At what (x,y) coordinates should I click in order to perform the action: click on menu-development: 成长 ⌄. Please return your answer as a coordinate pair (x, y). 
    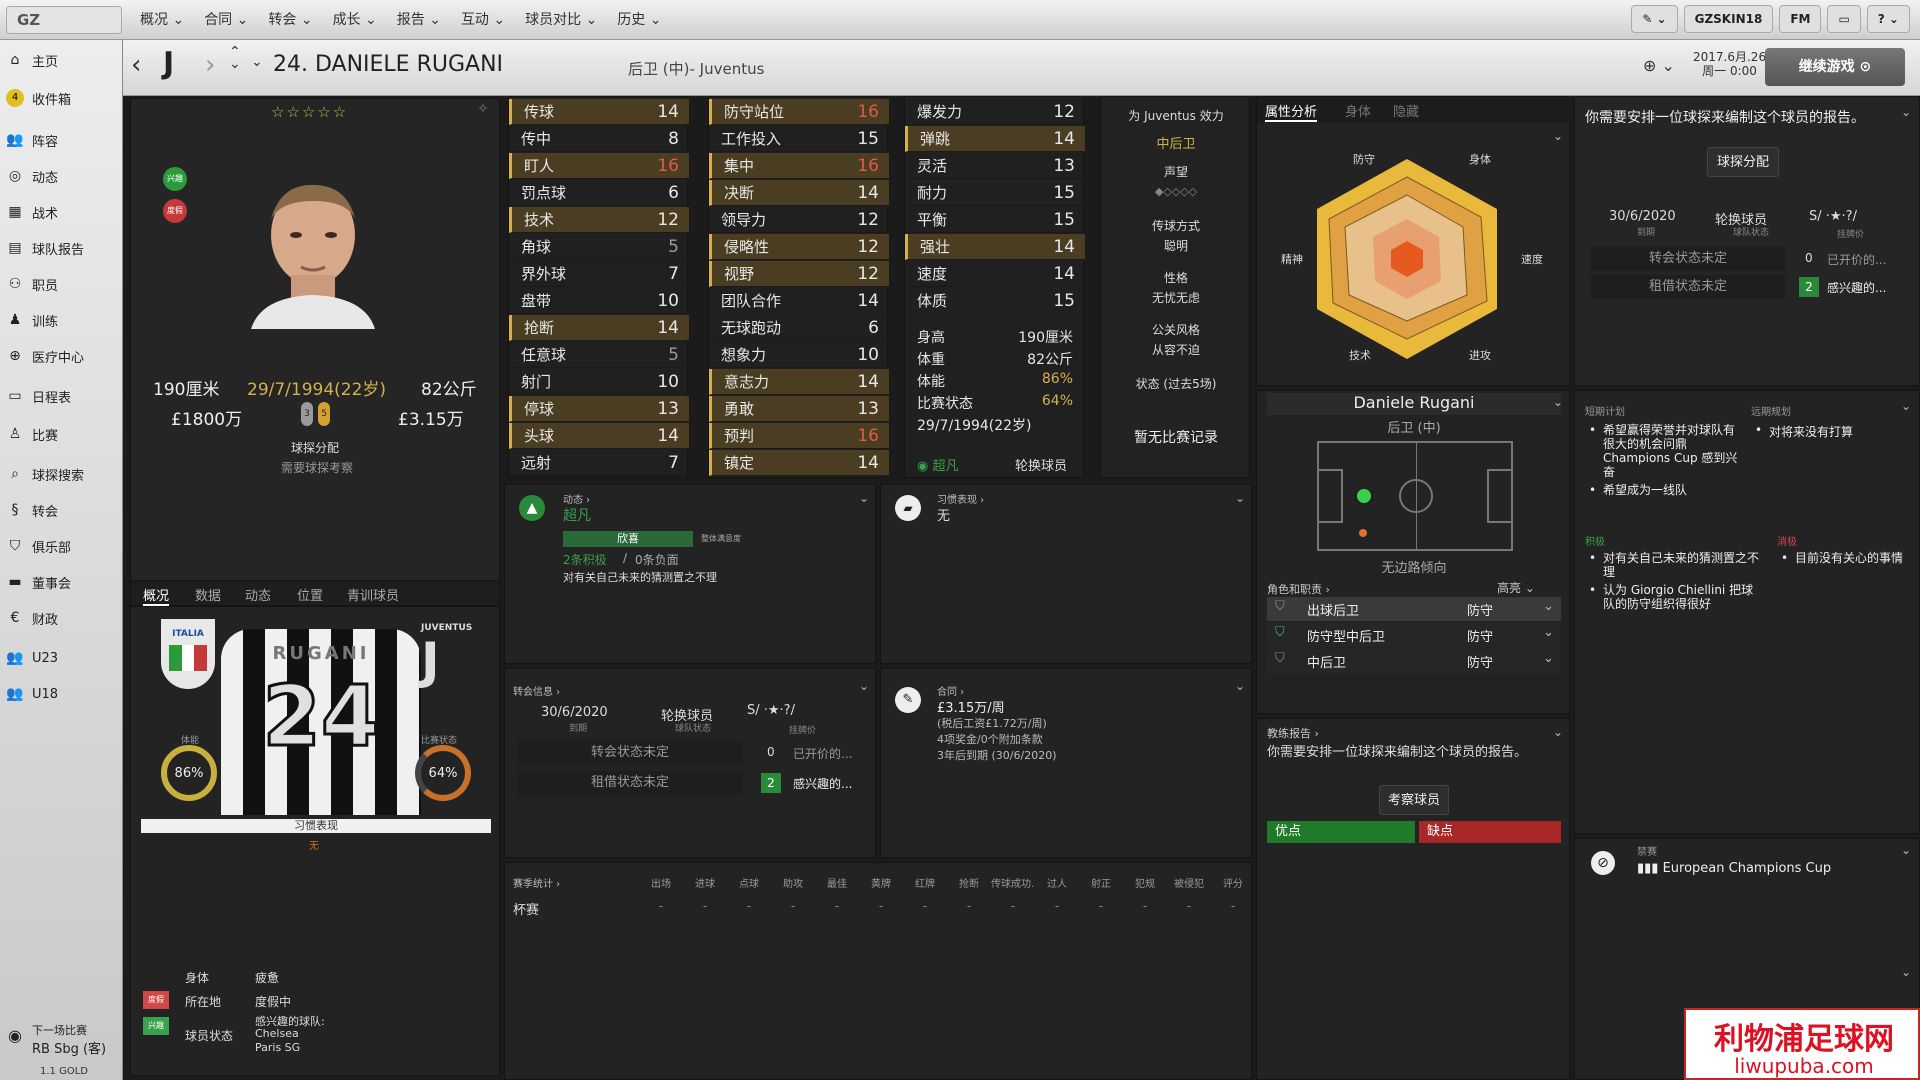
    Looking at the image, I should click on (355, 20).